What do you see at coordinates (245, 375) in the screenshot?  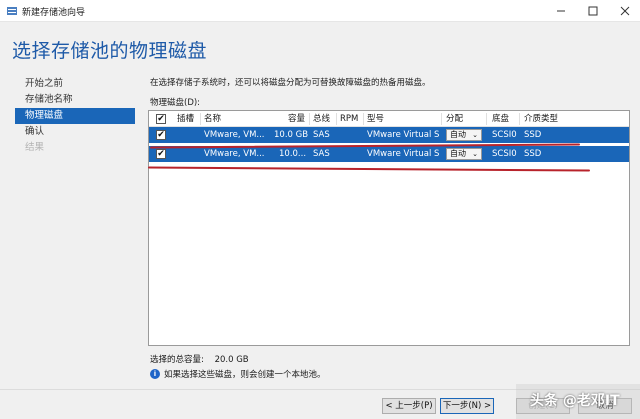 I see `info-text: 如果选择这些磁盘，则会创建一个本地池。` at bounding box center [245, 375].